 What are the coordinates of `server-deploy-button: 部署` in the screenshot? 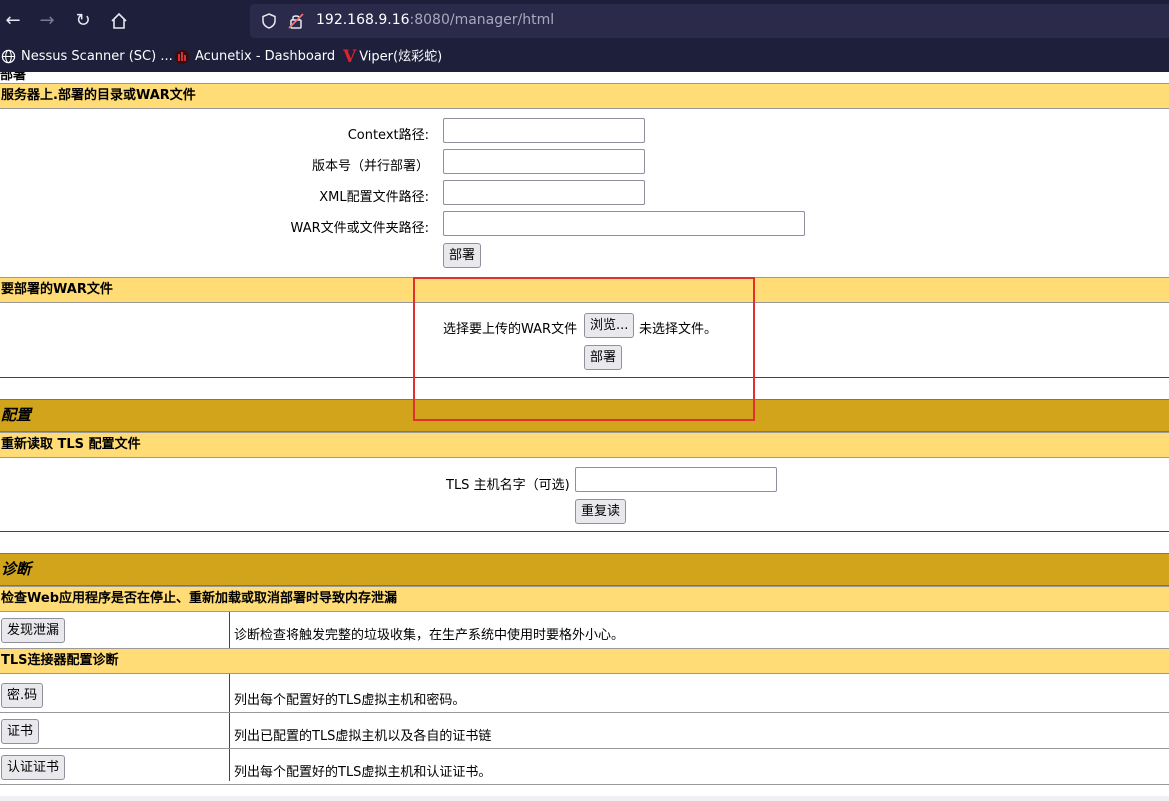 It's located at (462, 255).